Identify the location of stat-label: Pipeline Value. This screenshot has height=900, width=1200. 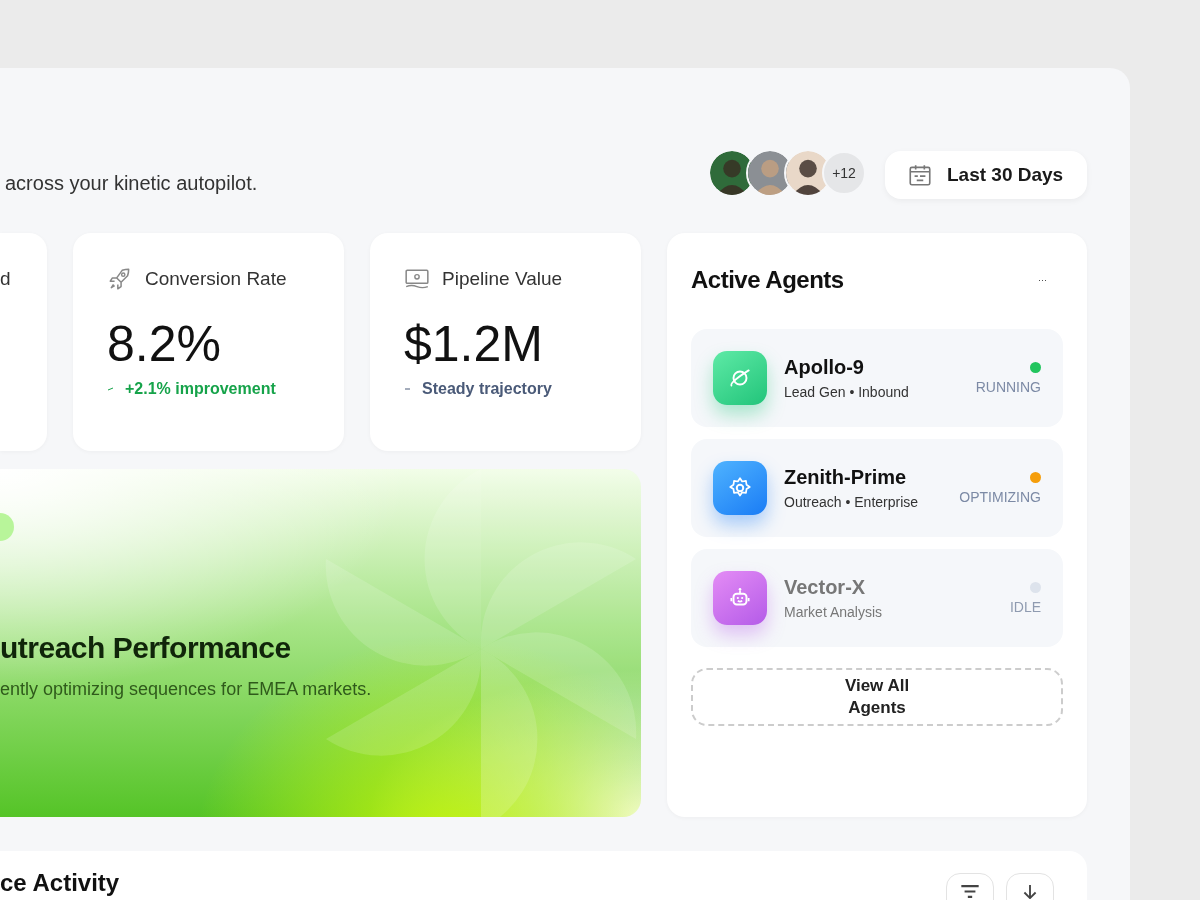
(502, 279).